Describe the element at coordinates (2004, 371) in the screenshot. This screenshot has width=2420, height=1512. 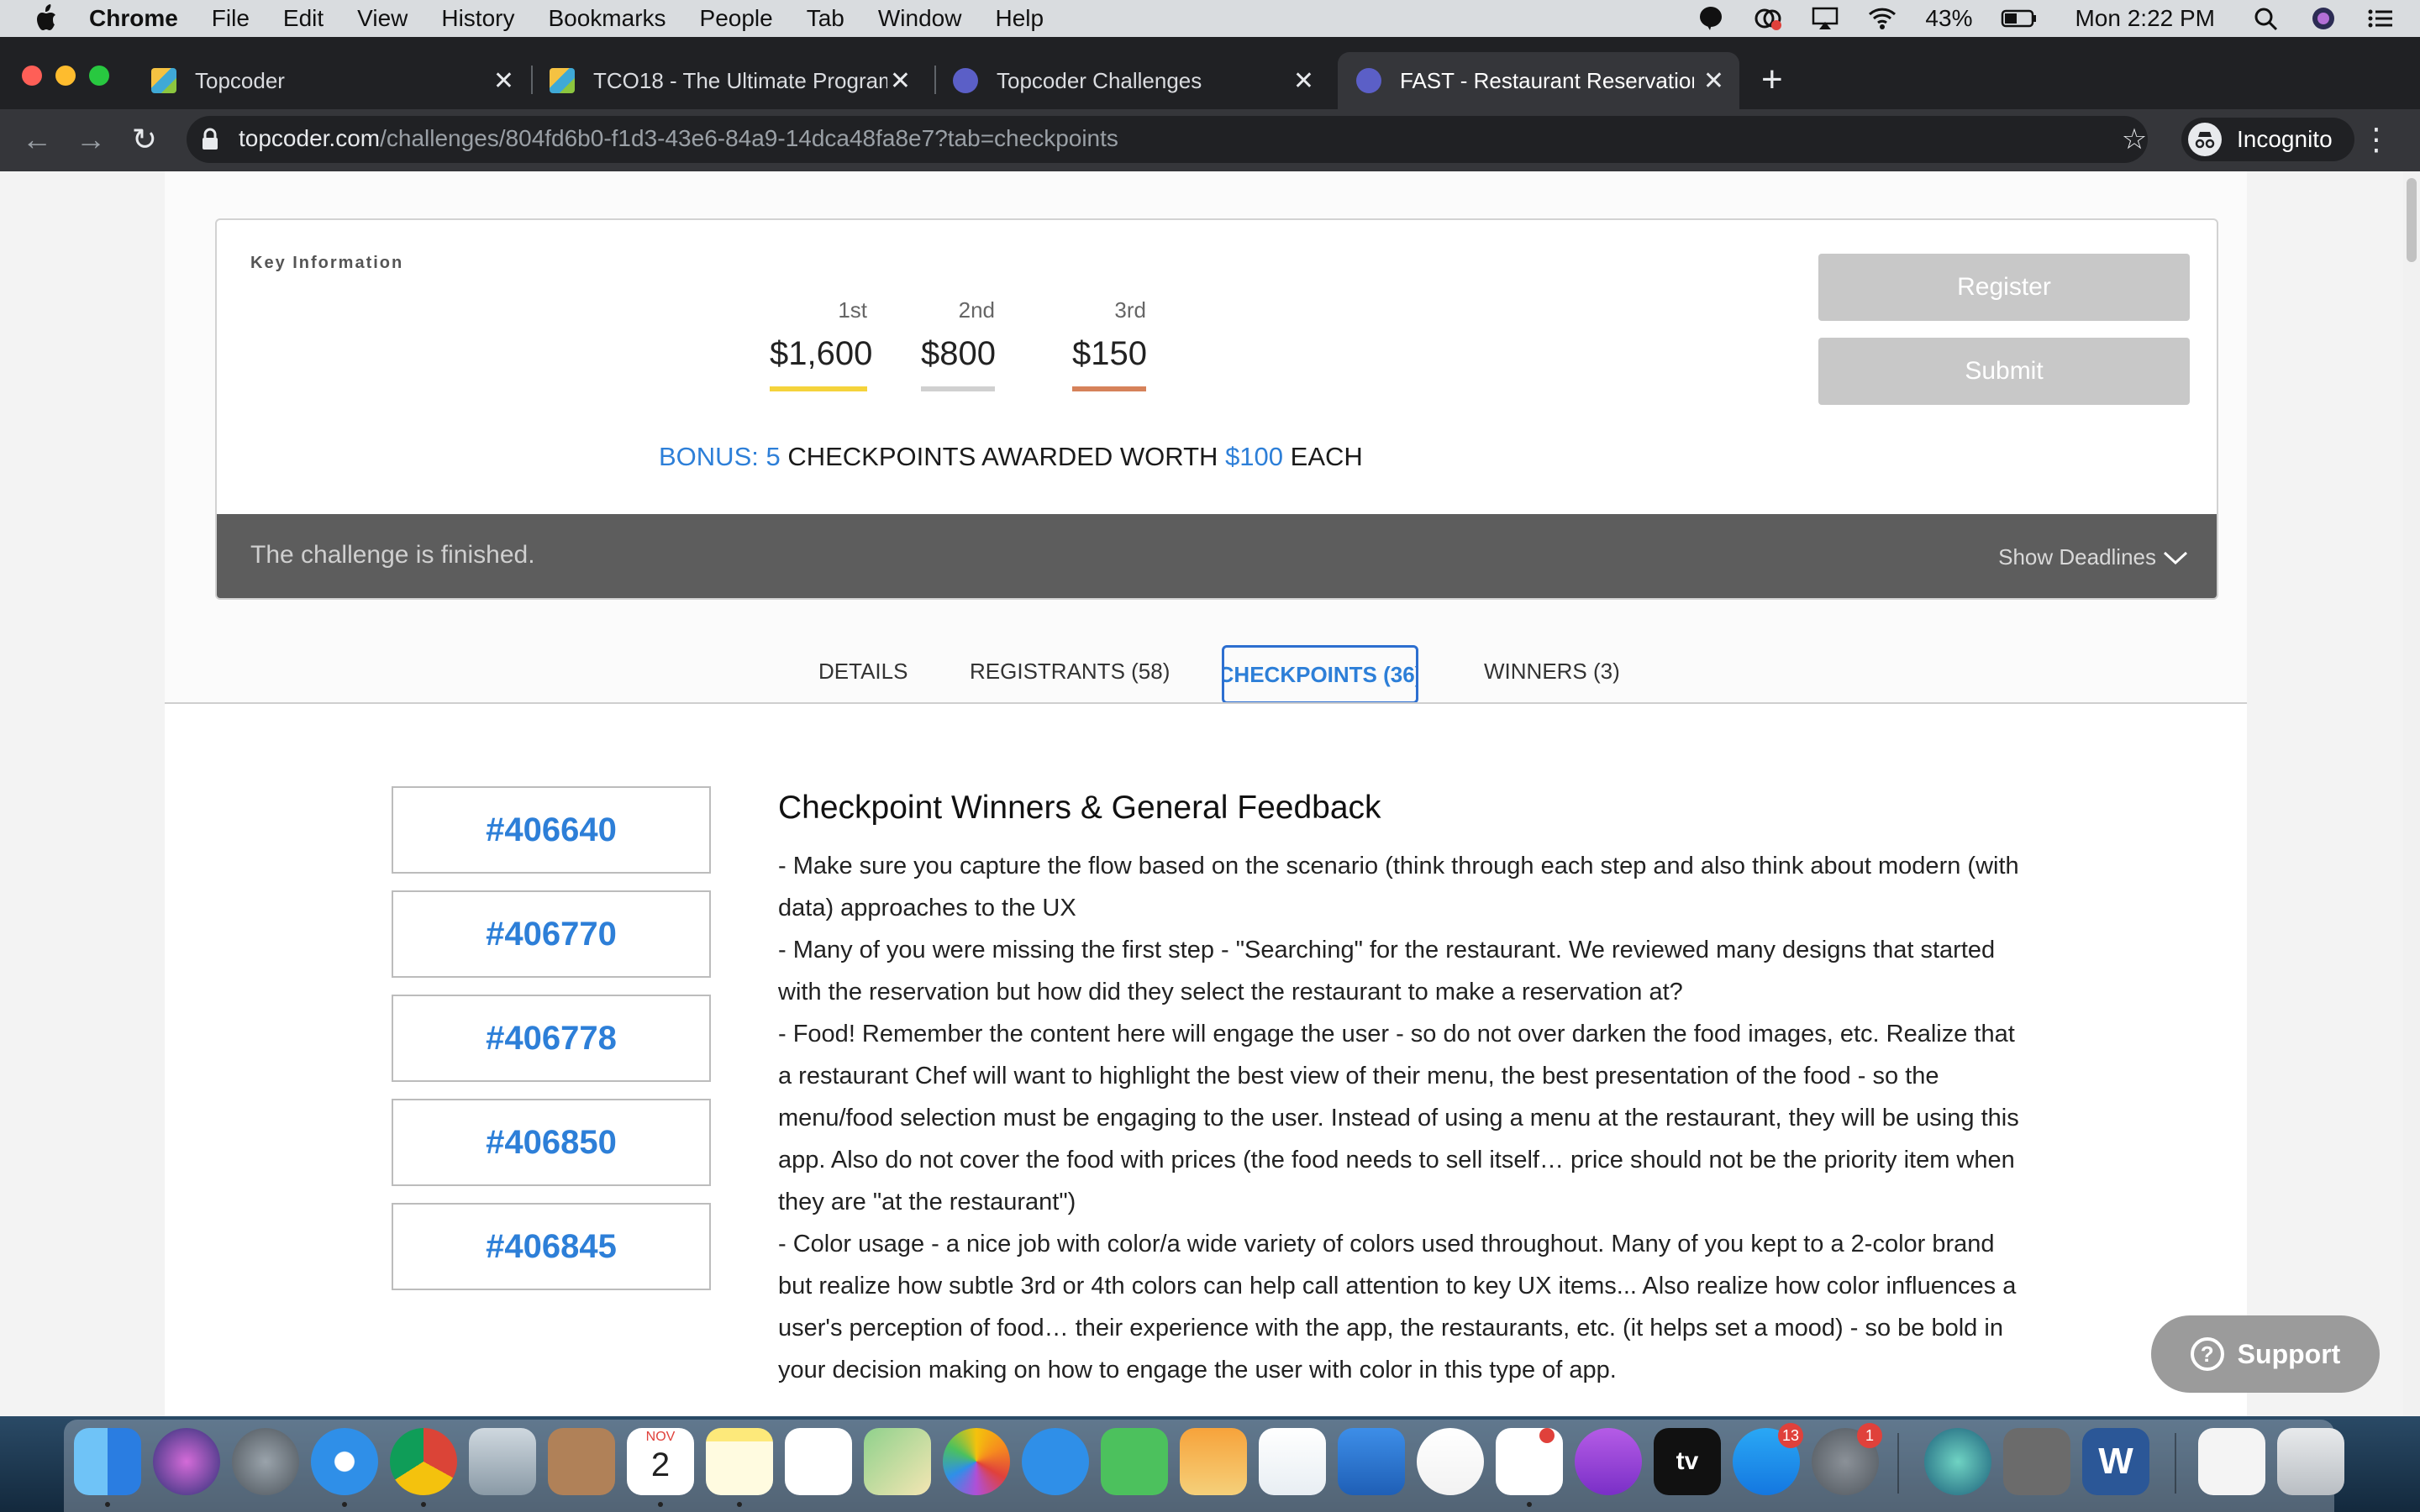
I see `submit-button: Submit` at that location.